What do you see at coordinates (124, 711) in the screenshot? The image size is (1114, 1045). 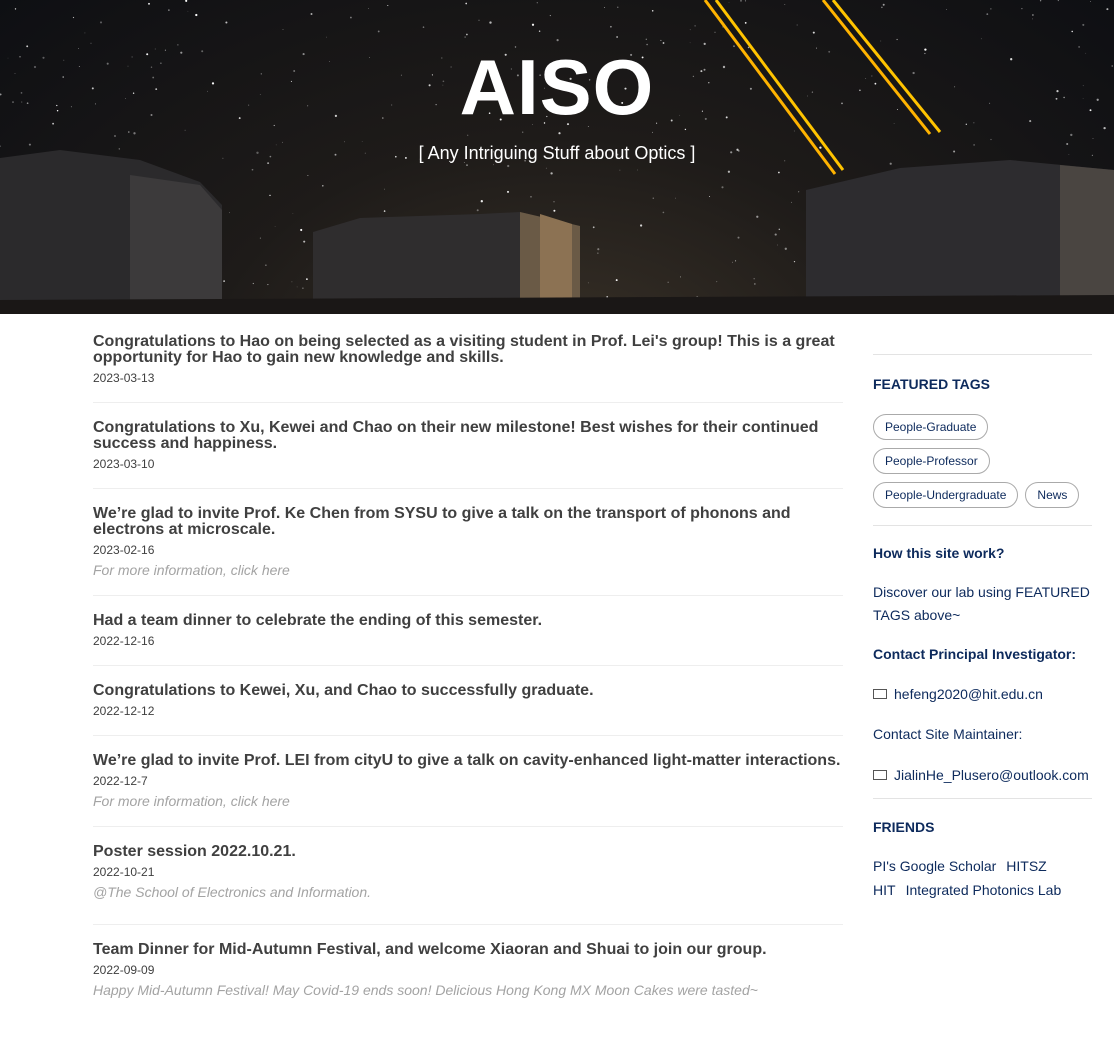 I see `post-date: 2022-12-12` at bounding box center [124, 711].